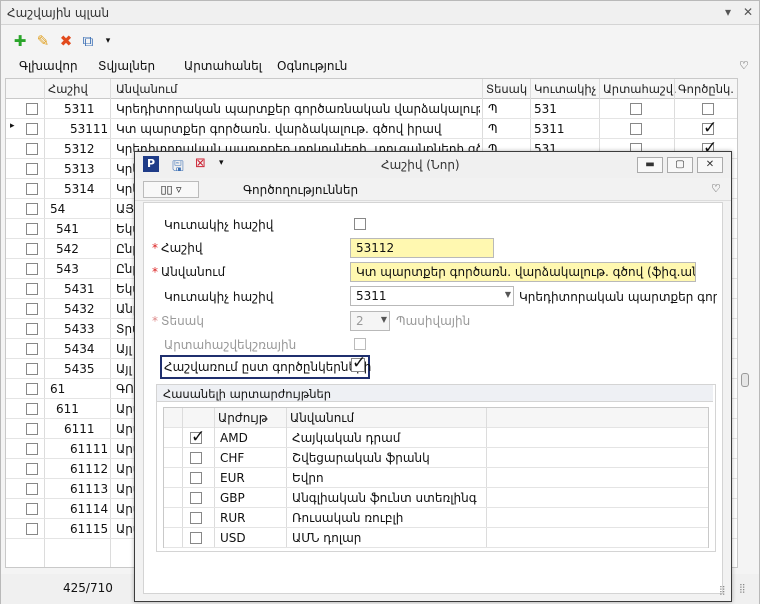  What do you see at coordinates (565, 89) in the screenshot?
I see `col-accumulator: Կուտակիչ` at bounding box center [565, 89].